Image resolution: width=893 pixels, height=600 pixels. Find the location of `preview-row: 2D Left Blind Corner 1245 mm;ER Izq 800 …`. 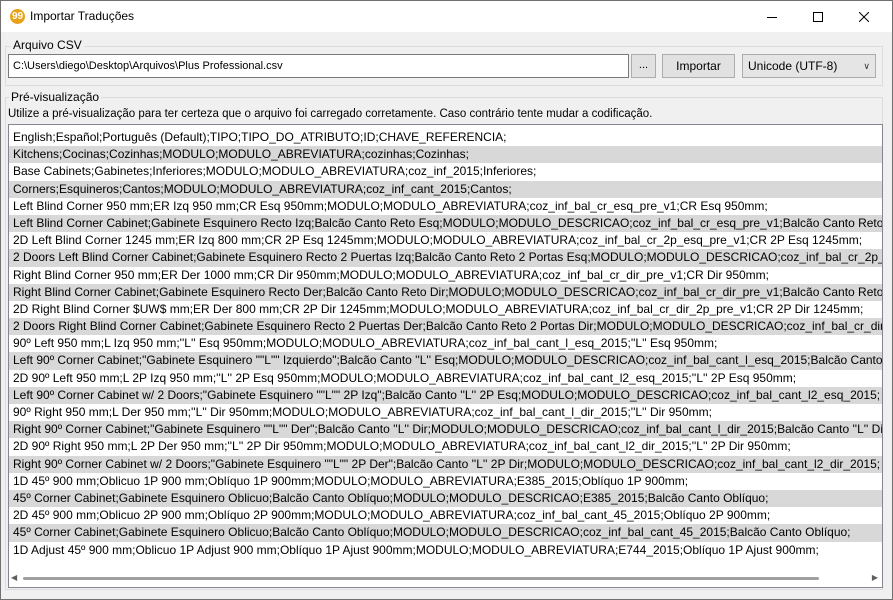

preview-row: 2D Left Blind Corner 1245 mm;ER Izq 800 … is located at coordinates (445, 240).